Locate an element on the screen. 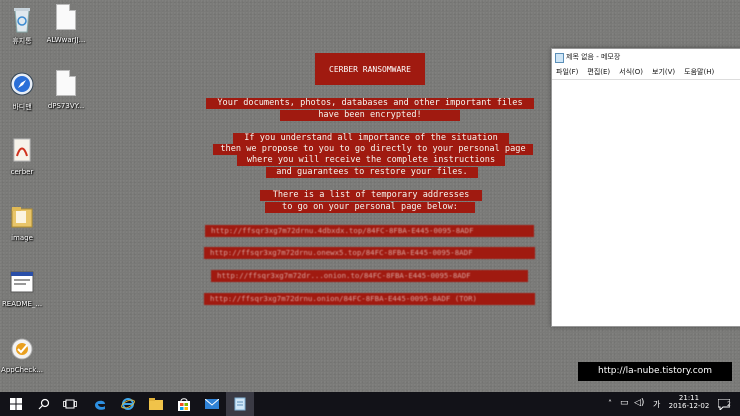 The width and height of the screenshot is (740, 416). search-button is located at coordinates (44, 404).